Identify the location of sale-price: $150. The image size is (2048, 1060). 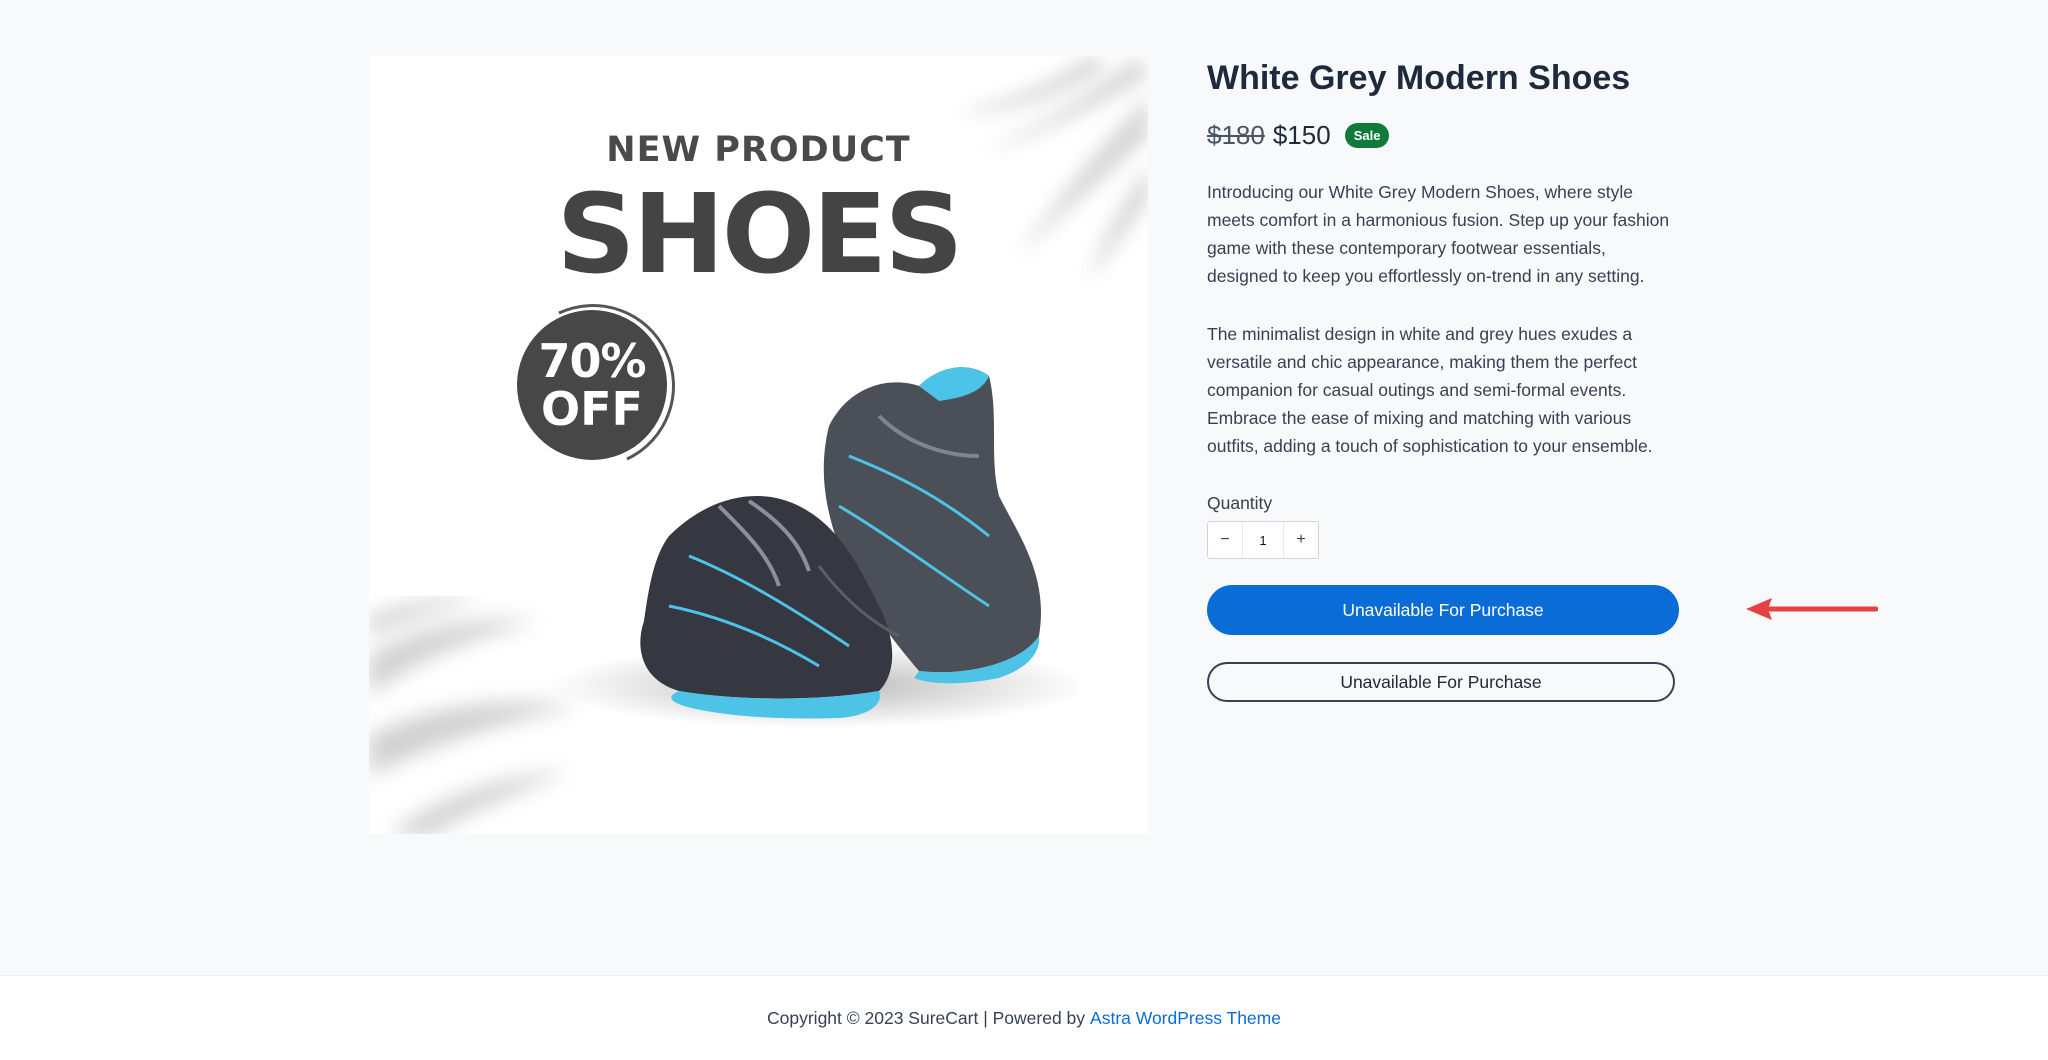
(1301, 135).